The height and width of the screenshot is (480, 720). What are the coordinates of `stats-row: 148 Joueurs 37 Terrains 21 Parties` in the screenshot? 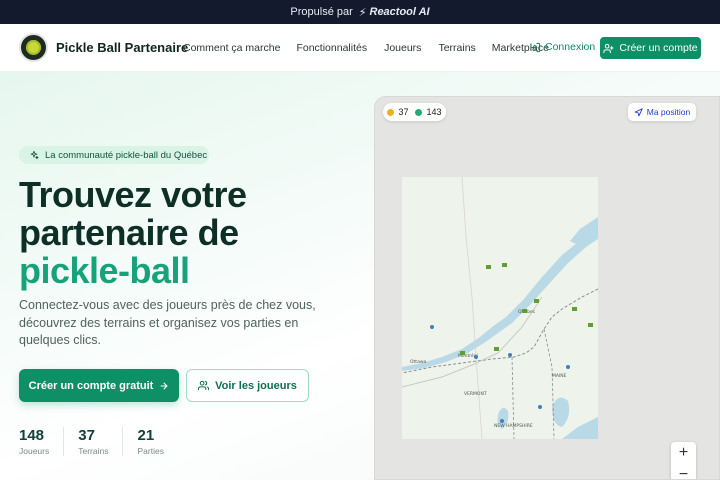 It's located at (105, 441).